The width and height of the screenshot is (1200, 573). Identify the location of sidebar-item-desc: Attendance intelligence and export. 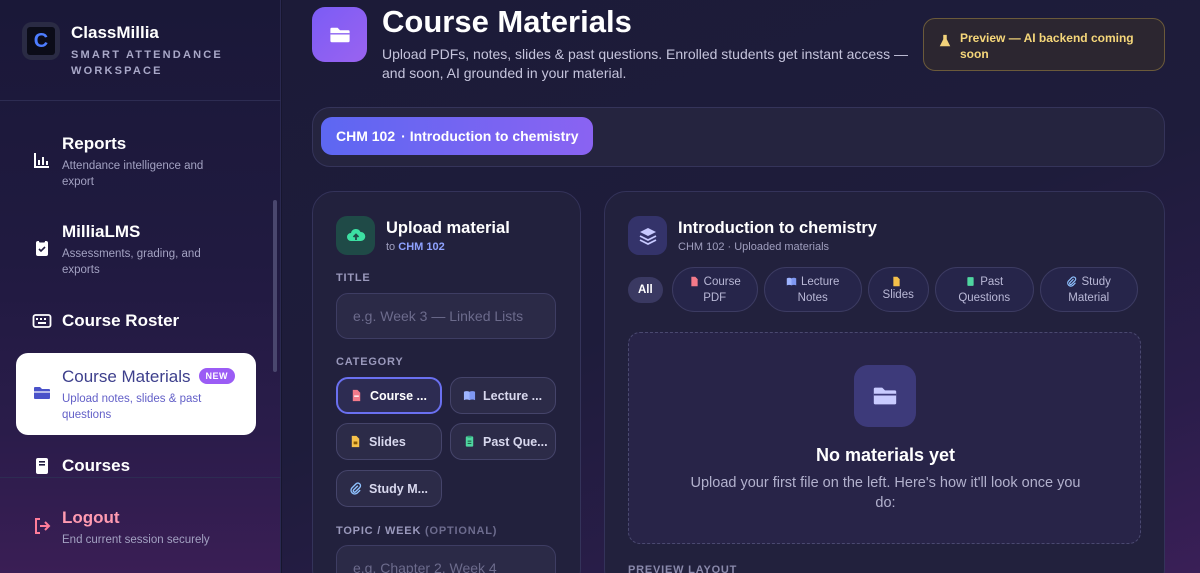
(133, 174).